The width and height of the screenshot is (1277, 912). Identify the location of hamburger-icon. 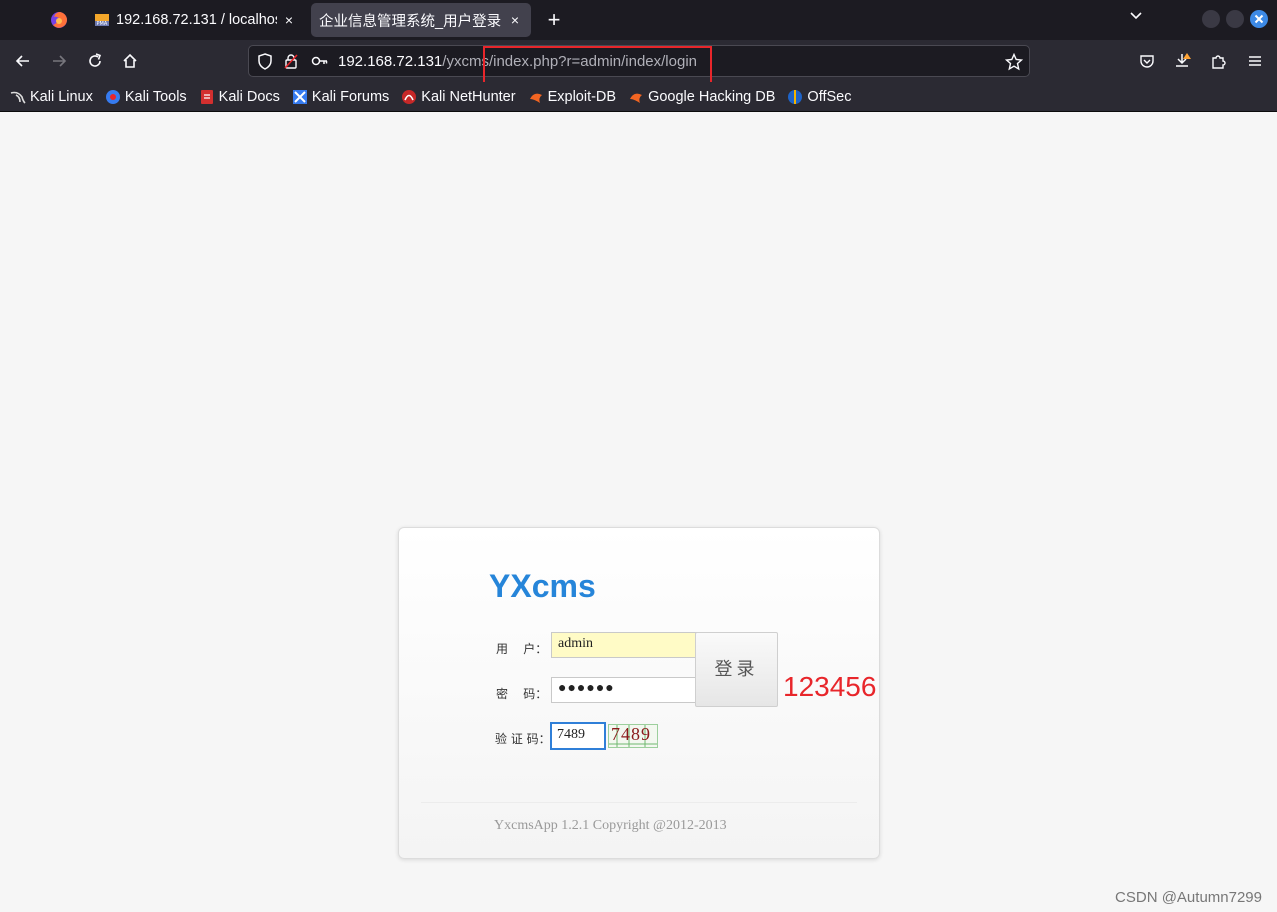
(1255, 61).